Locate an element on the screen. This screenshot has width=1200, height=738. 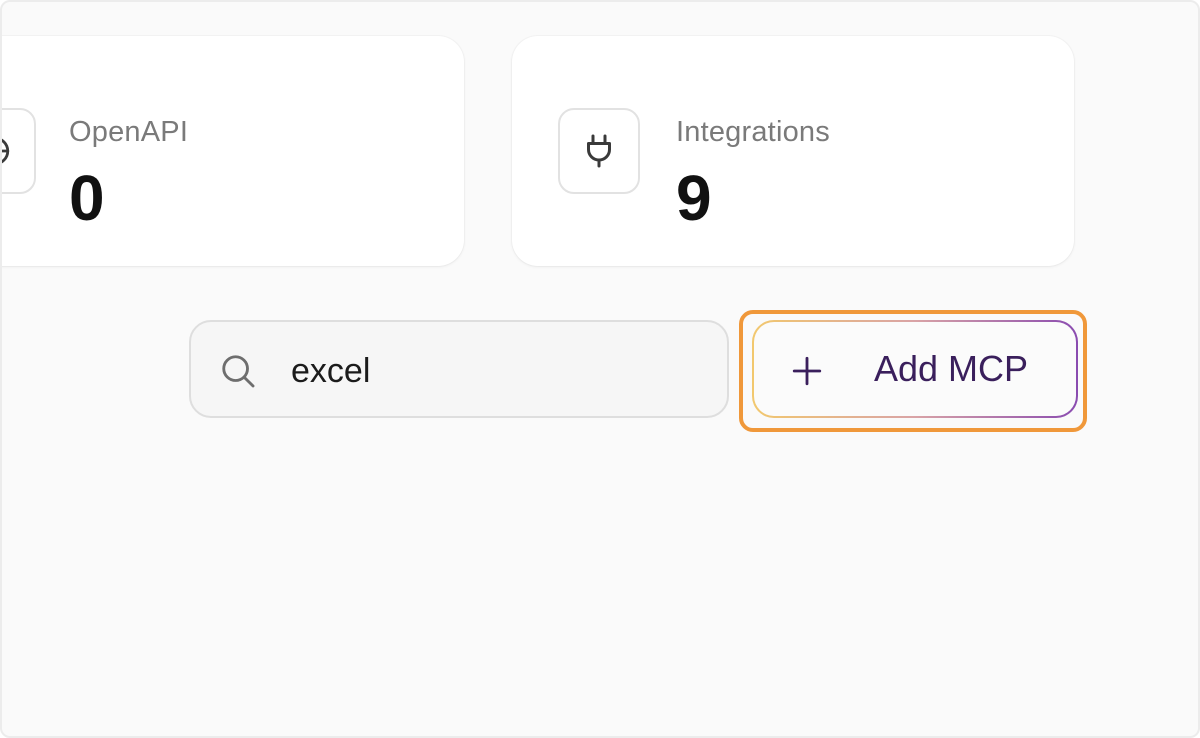
plug-icon is located at coordinates (599, 151).